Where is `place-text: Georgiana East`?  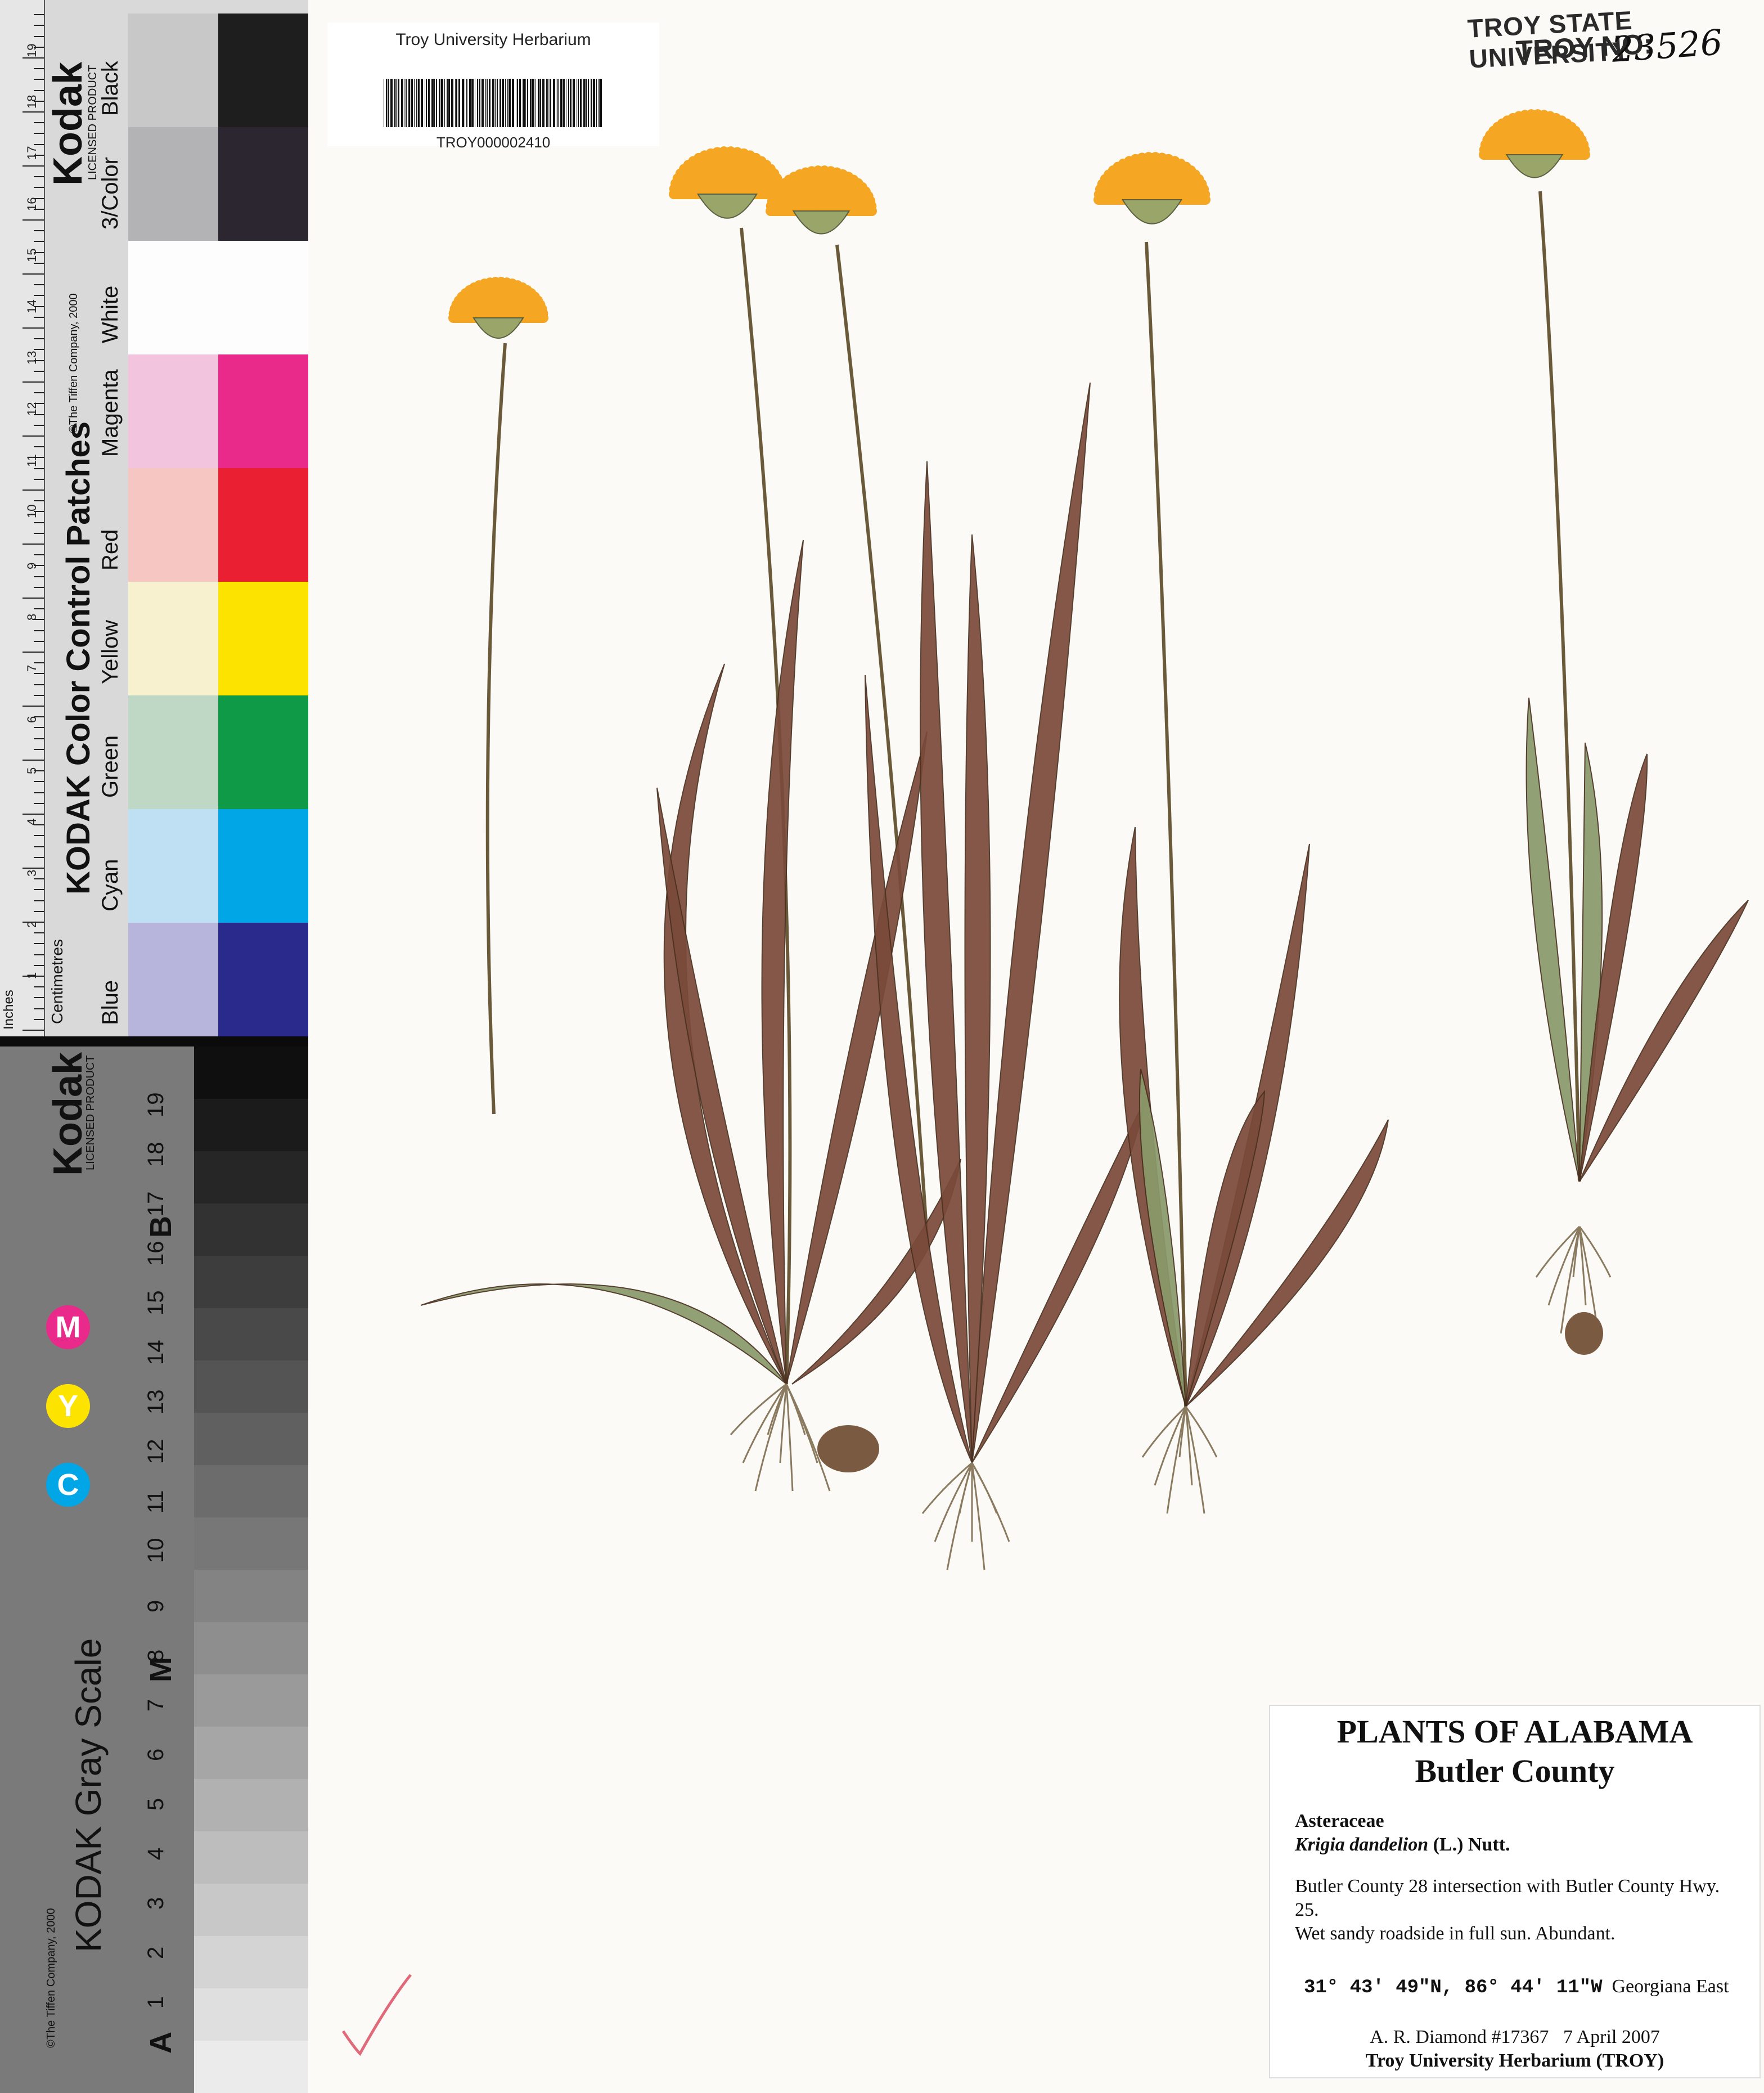
place-text: Georgiana East is located at coordinates (1670, 1986).